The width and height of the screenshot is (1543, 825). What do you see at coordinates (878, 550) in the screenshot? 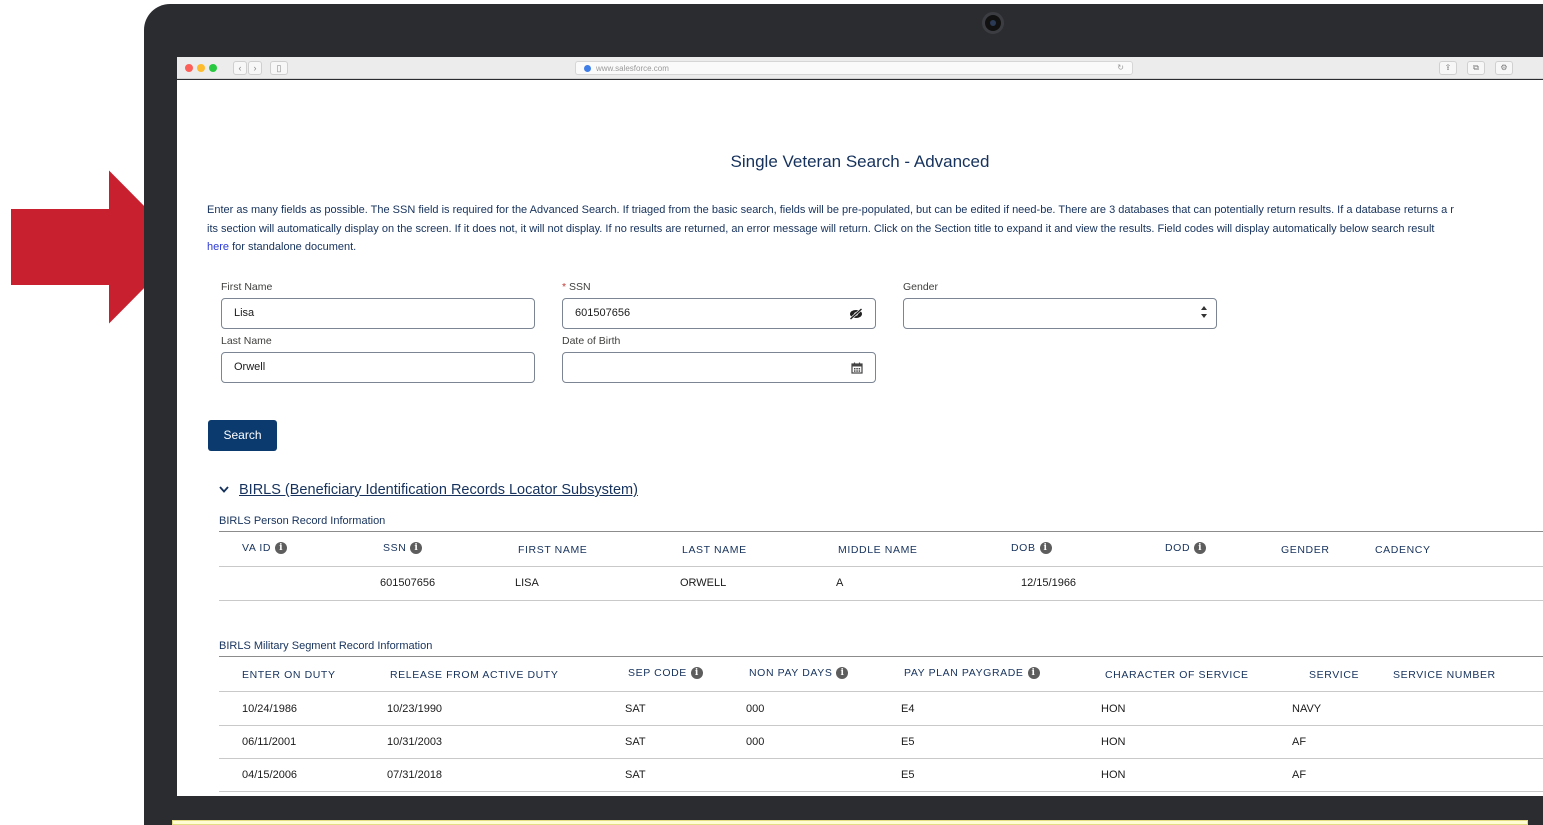
I see `col-middle-name: MIDDLE NAME` at bounding box center [878, 550].